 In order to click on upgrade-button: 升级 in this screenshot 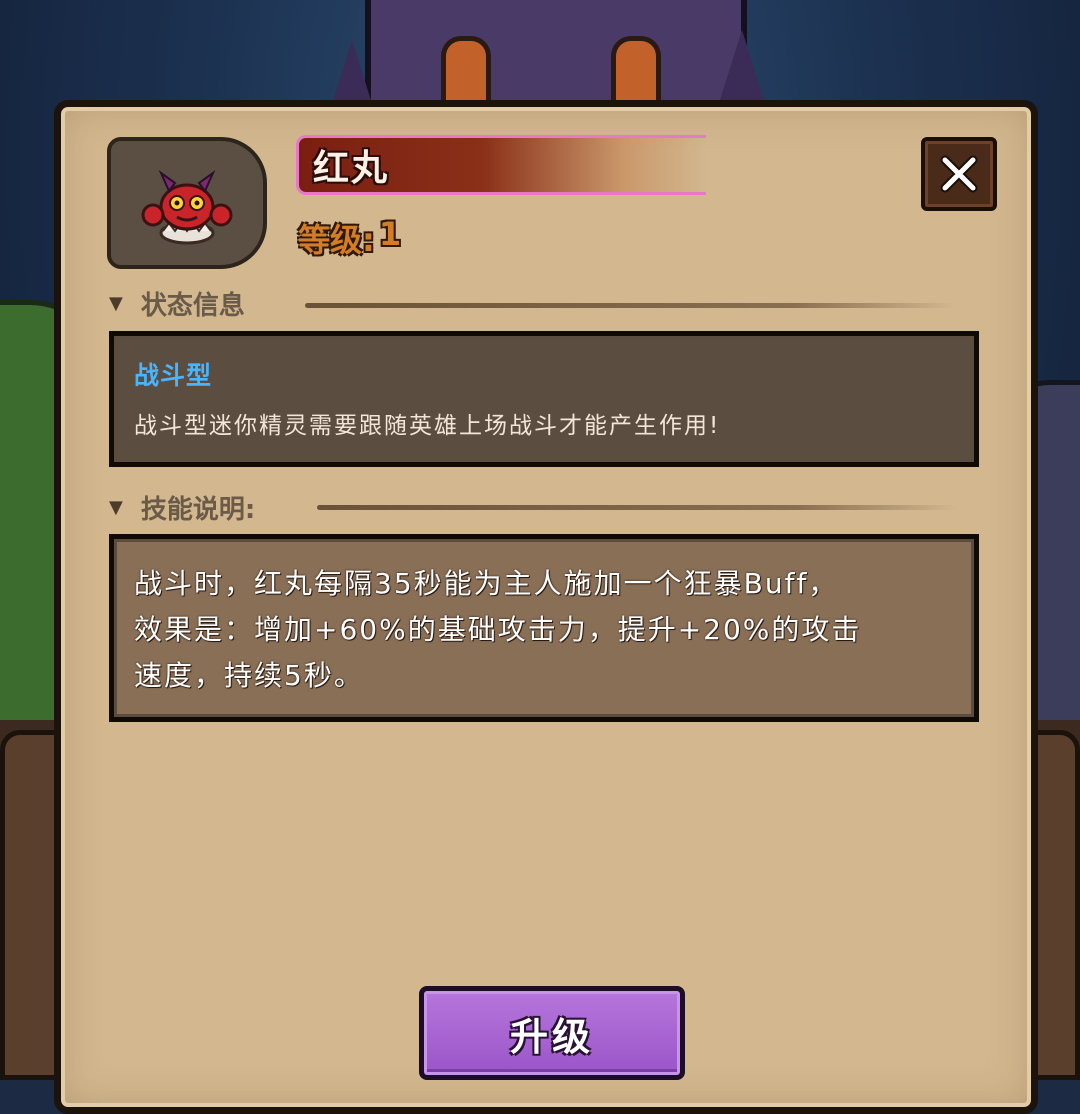, I will do `click(552, 1033)`.